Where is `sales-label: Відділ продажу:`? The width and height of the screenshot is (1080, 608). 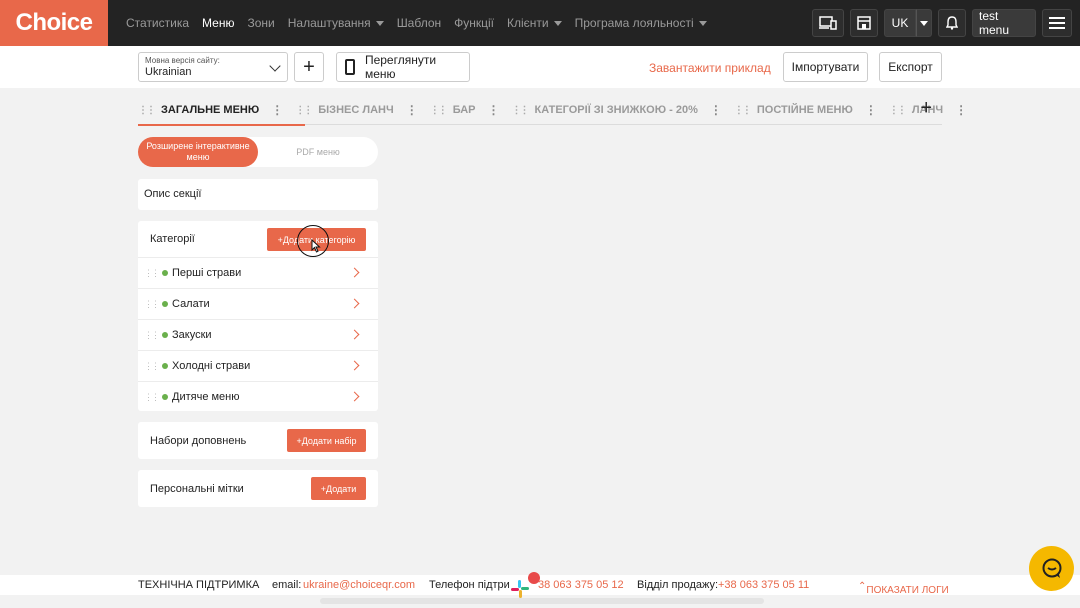
sales-label: Відділ продажу: is located at coordinates (678, 585).